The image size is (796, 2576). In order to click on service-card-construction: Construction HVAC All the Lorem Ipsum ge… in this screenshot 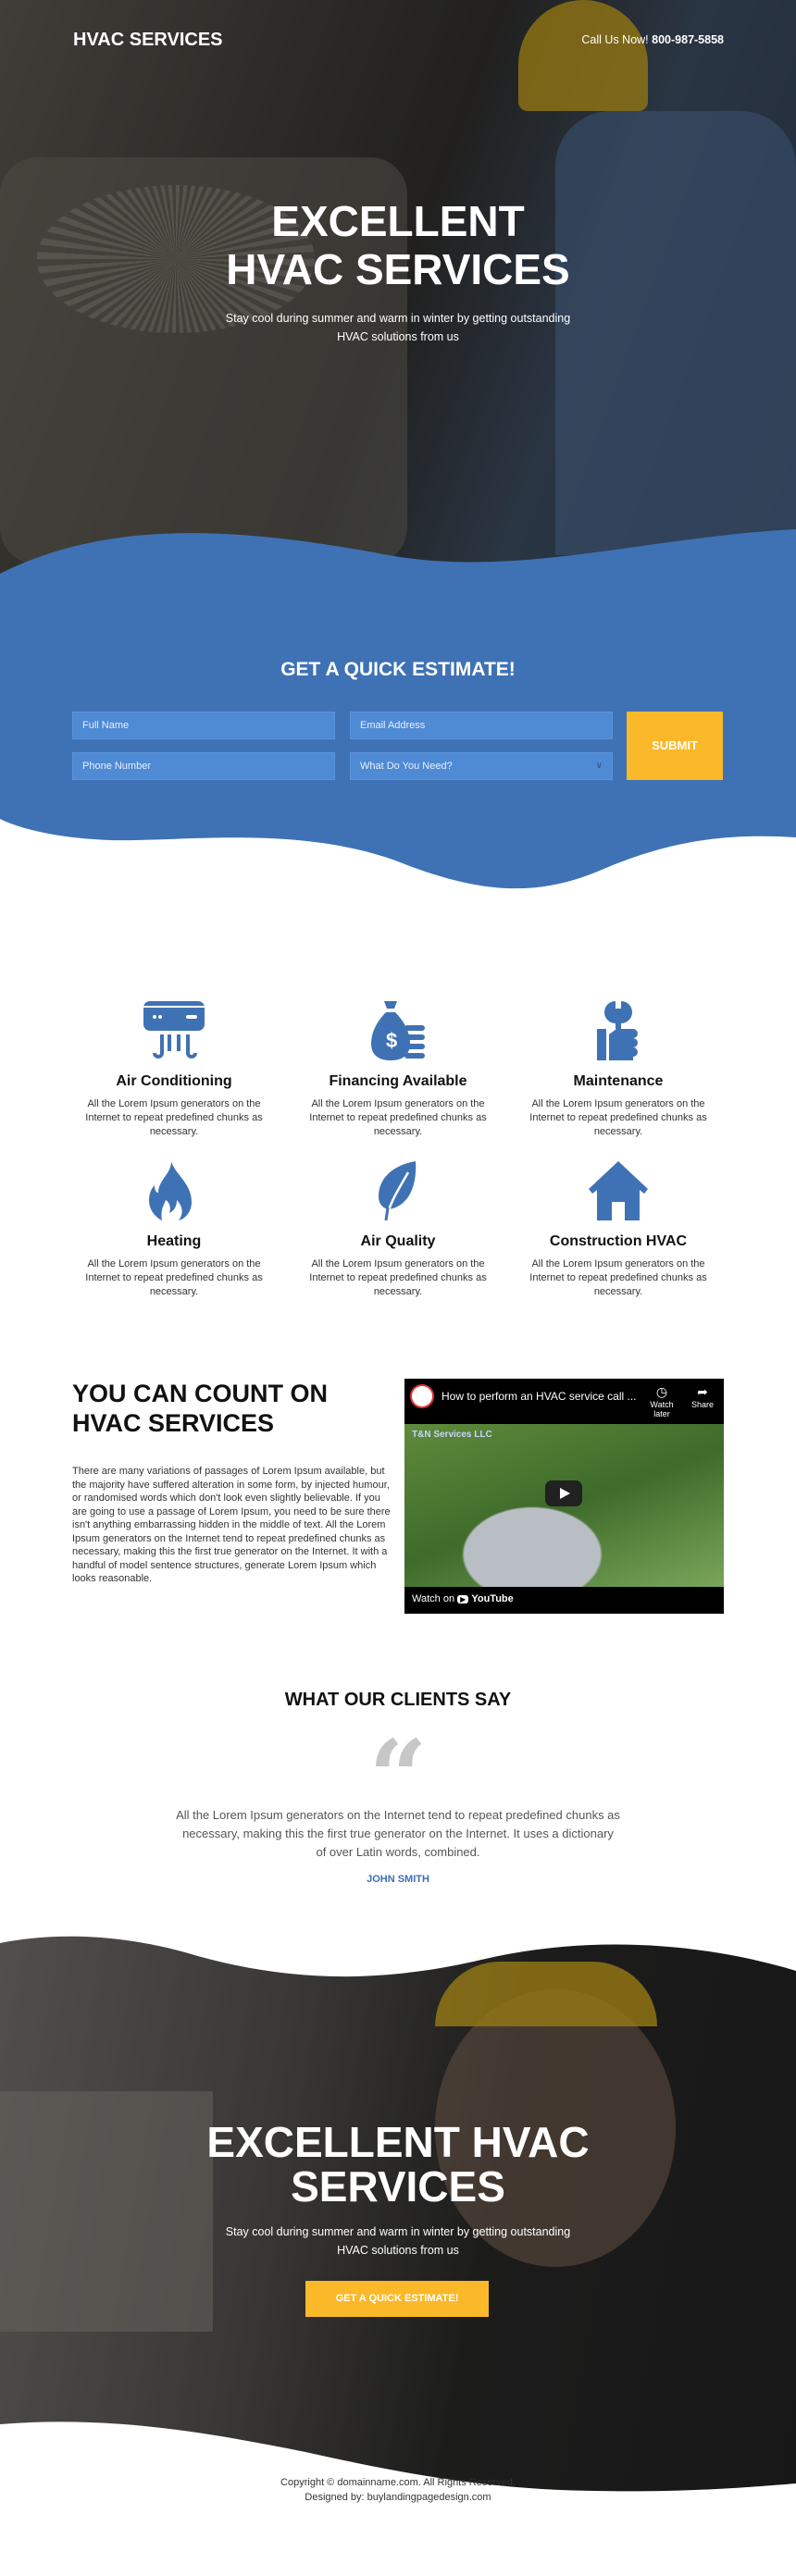, I will do `click(618, 1230)`.